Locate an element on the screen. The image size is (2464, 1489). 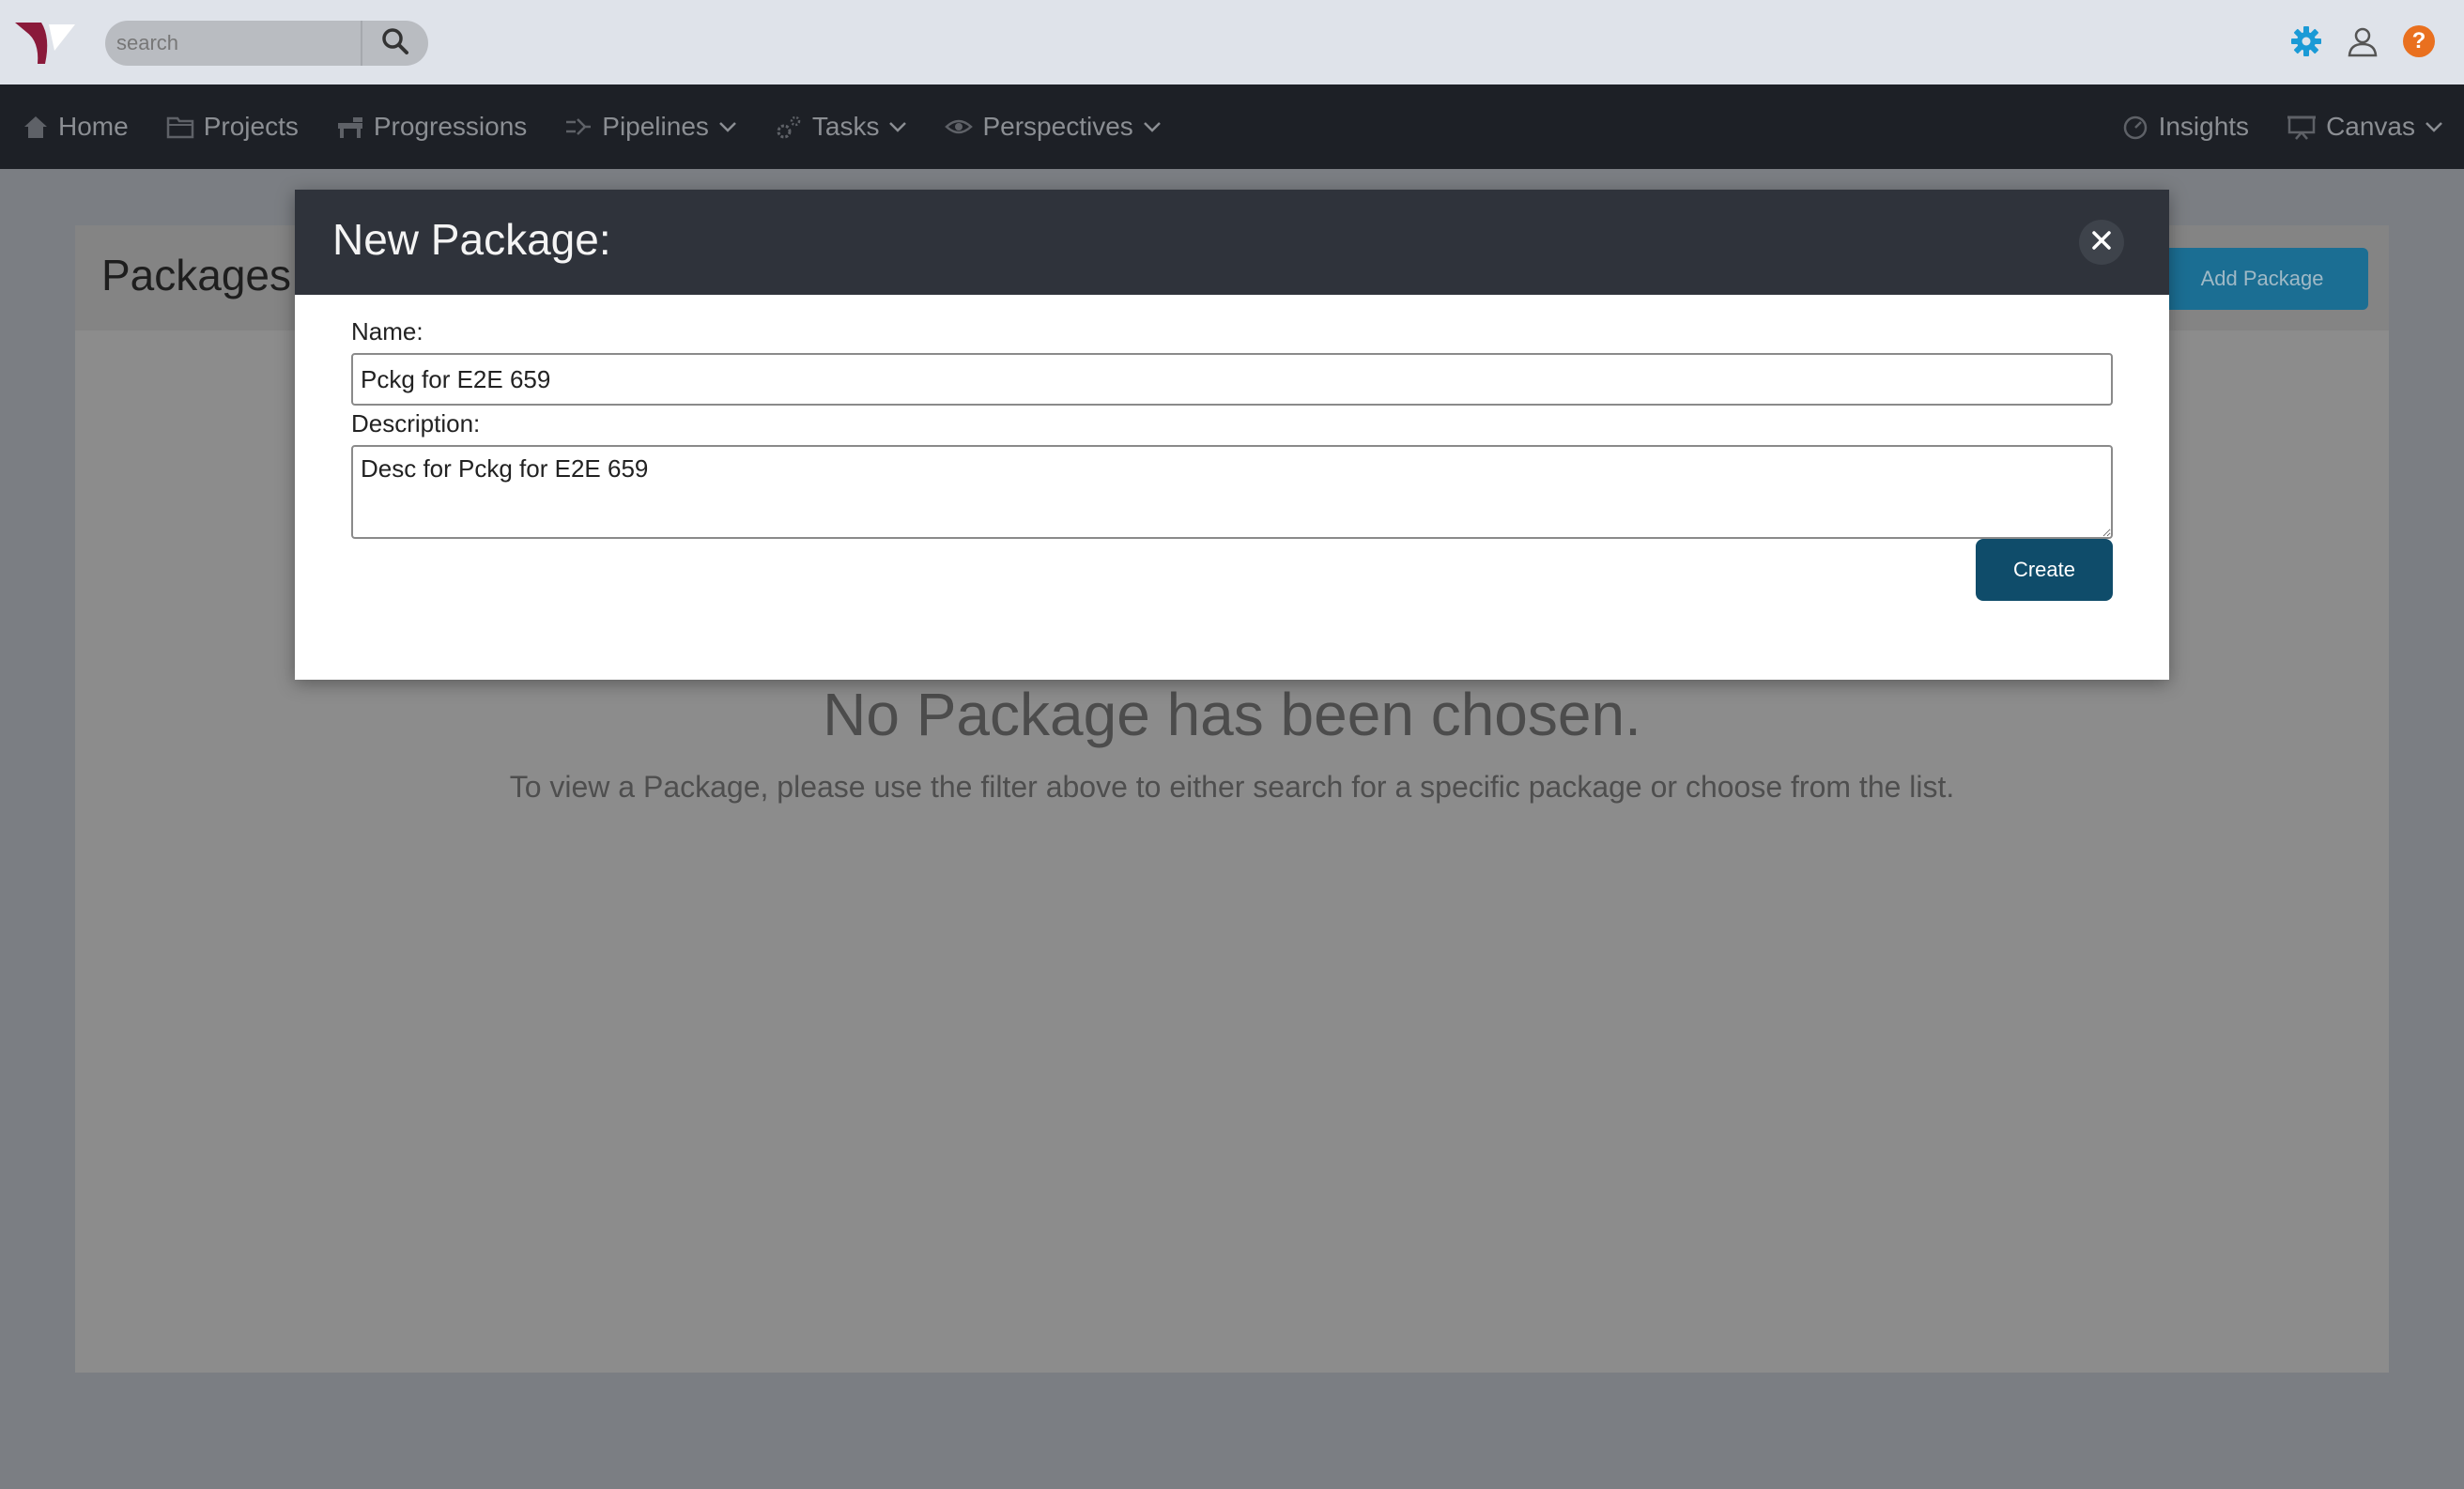
nav-canvas: Canvas is located at coordinates (2365, 126).